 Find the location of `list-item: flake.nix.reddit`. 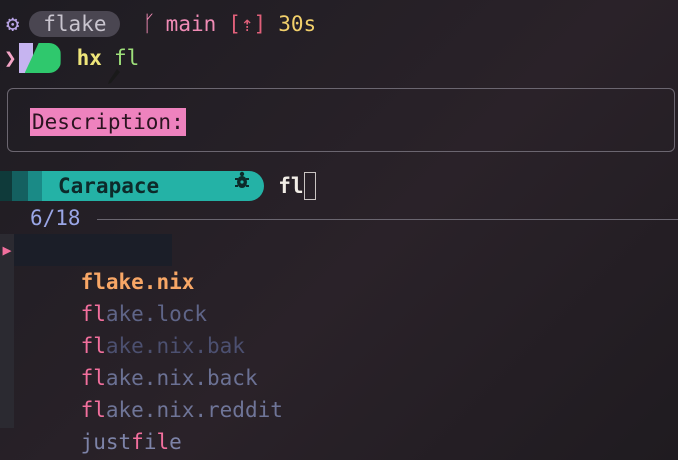

list-item: flake.nix.reddit is located at coordinates (156, 392).